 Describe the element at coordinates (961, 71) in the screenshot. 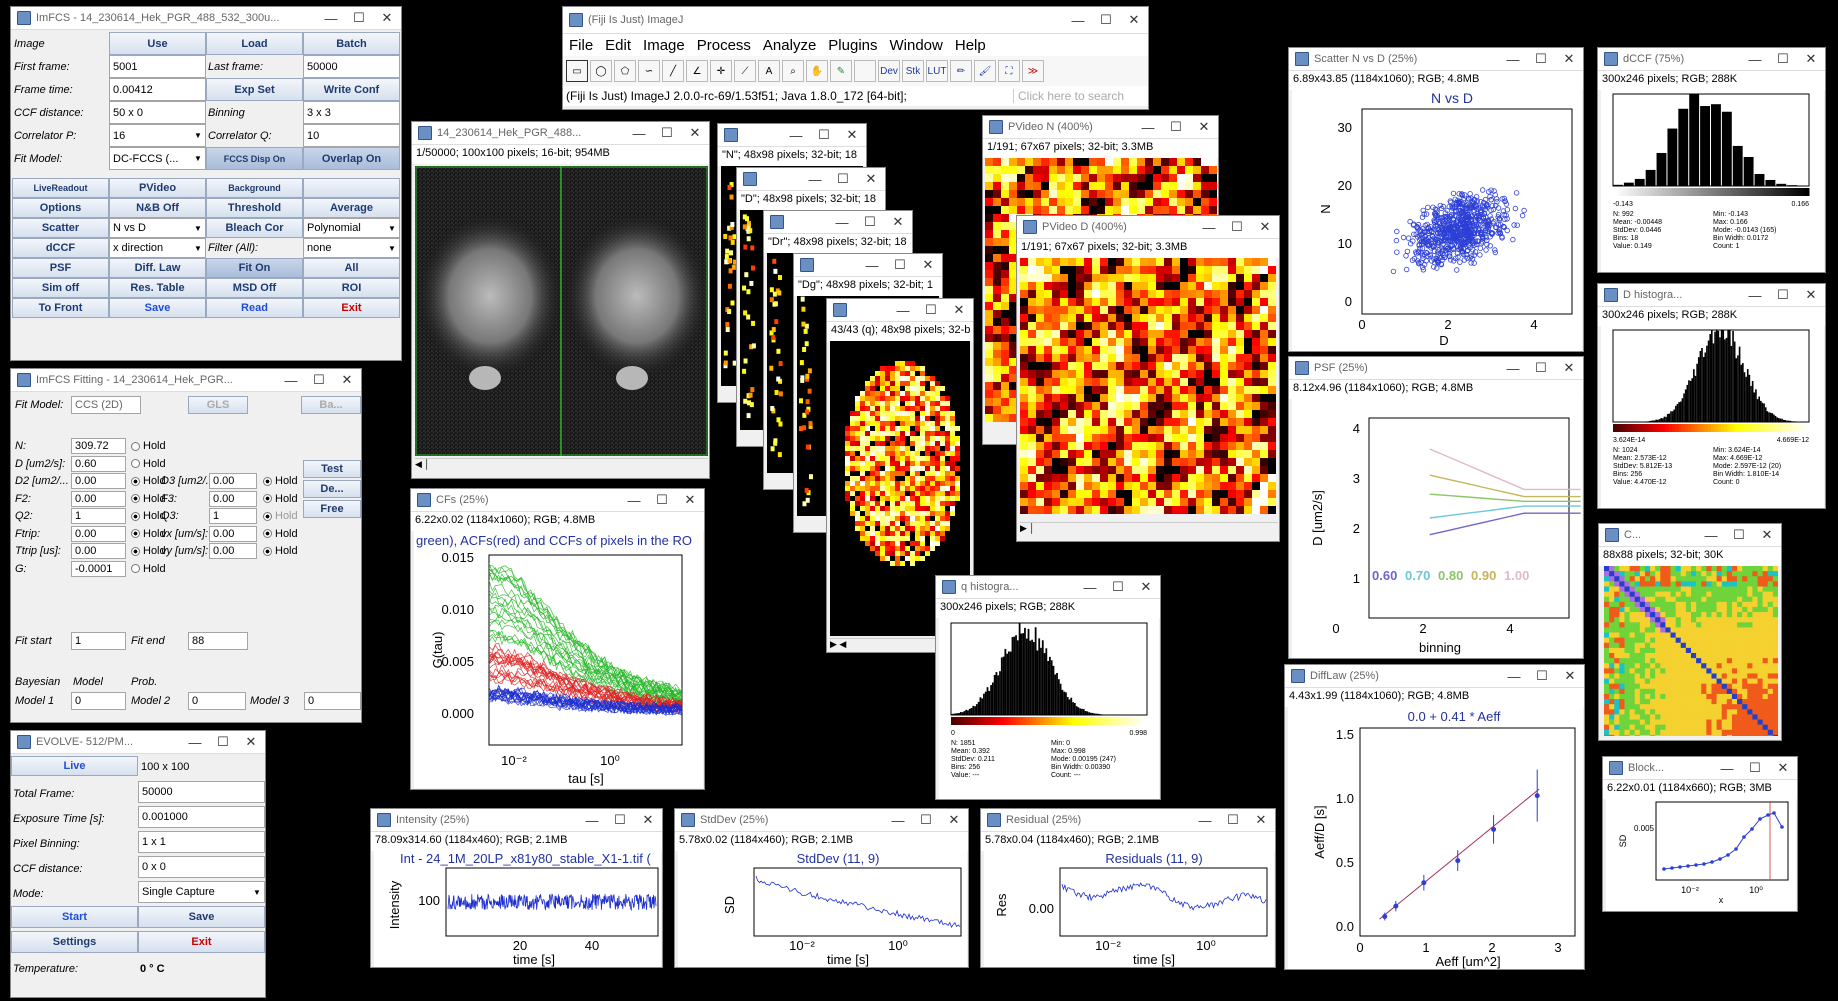

I see `pencil-tool-icon: ✏` at that location.